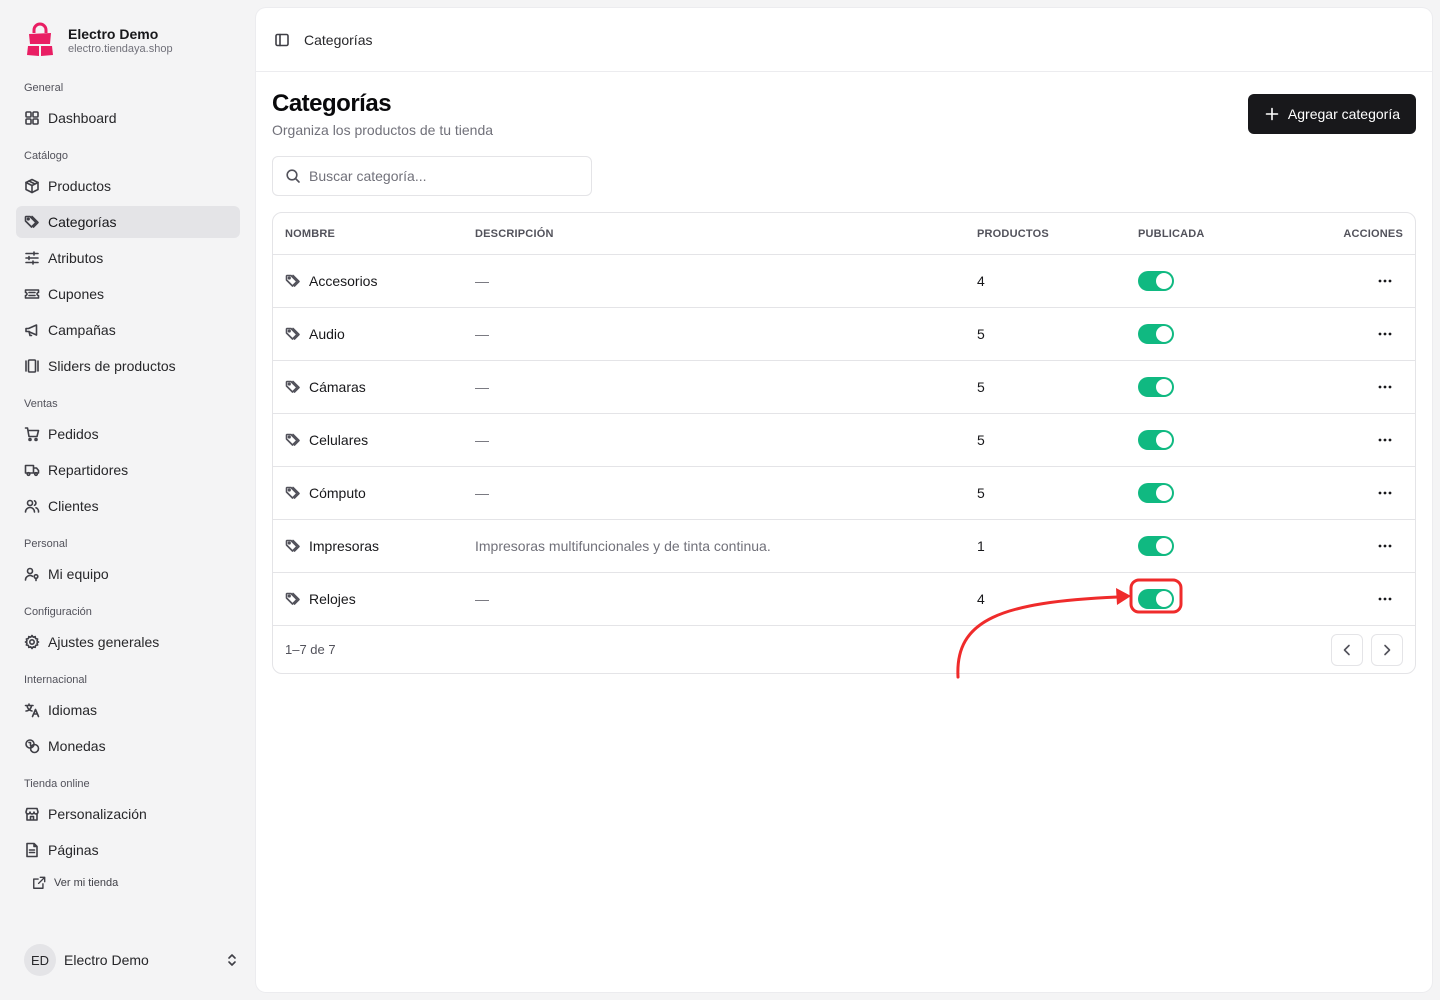 Image resolution: width=1440 pixels, height=1000 pixels. Describe the element at coordinates (32, 710) in the screenshot. I see `translate-icon` at that location.